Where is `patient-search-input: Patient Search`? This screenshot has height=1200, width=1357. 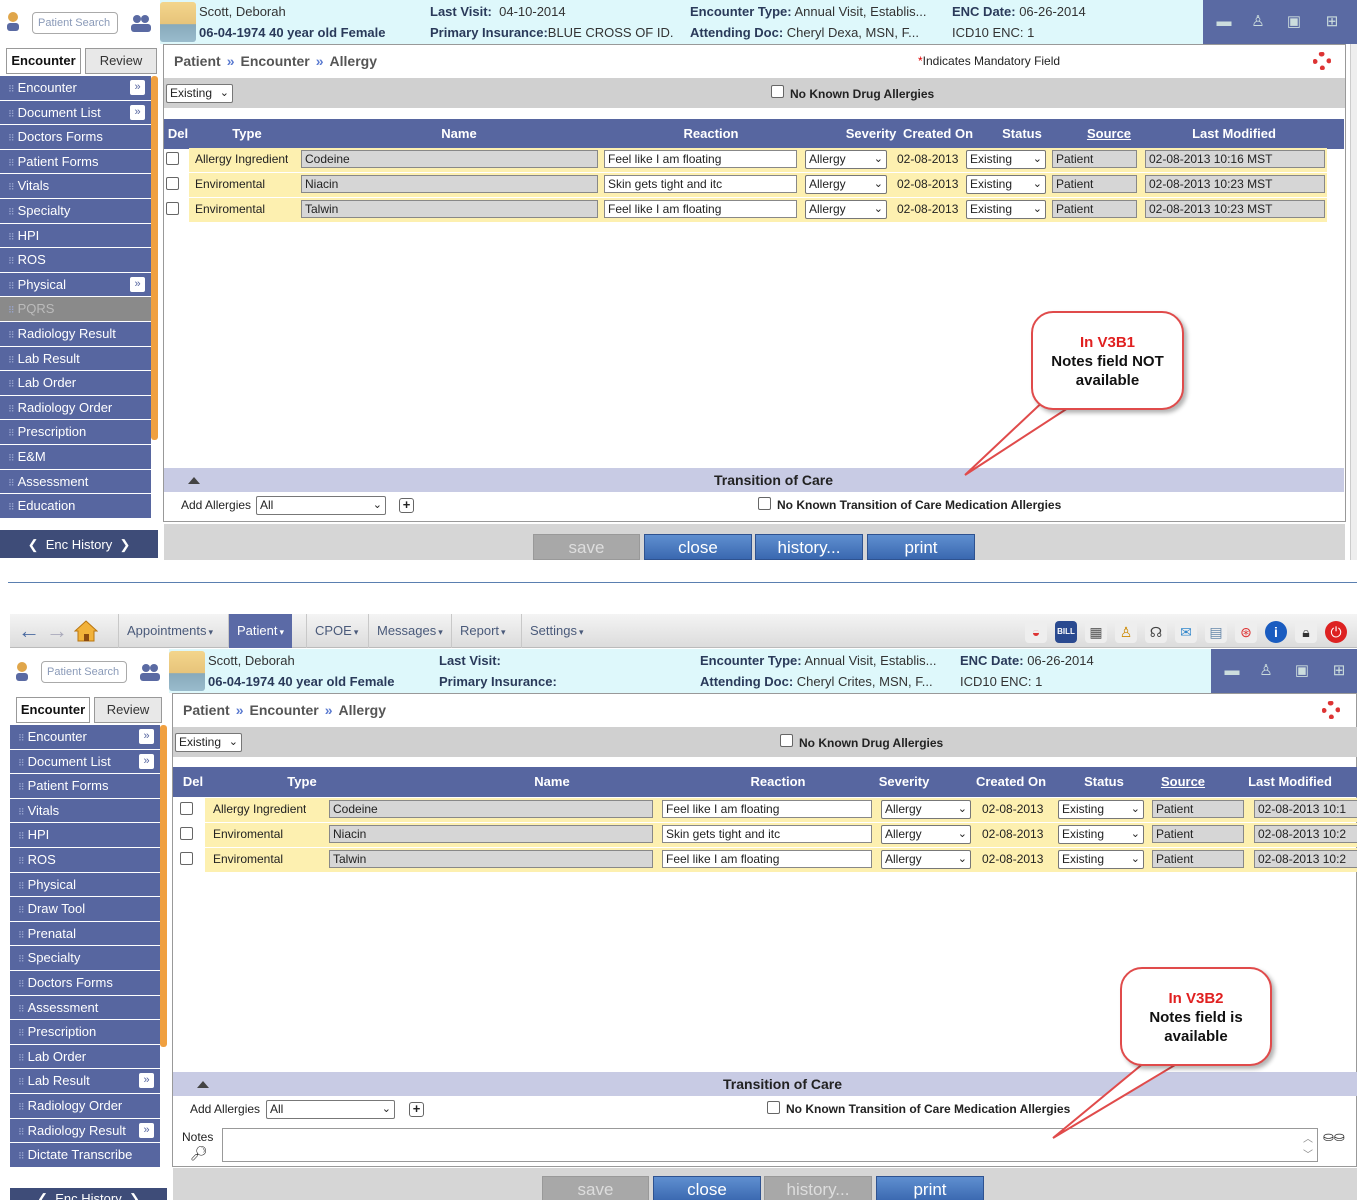 patient-search-input: Patient Search is located at coordinates (75, 23).